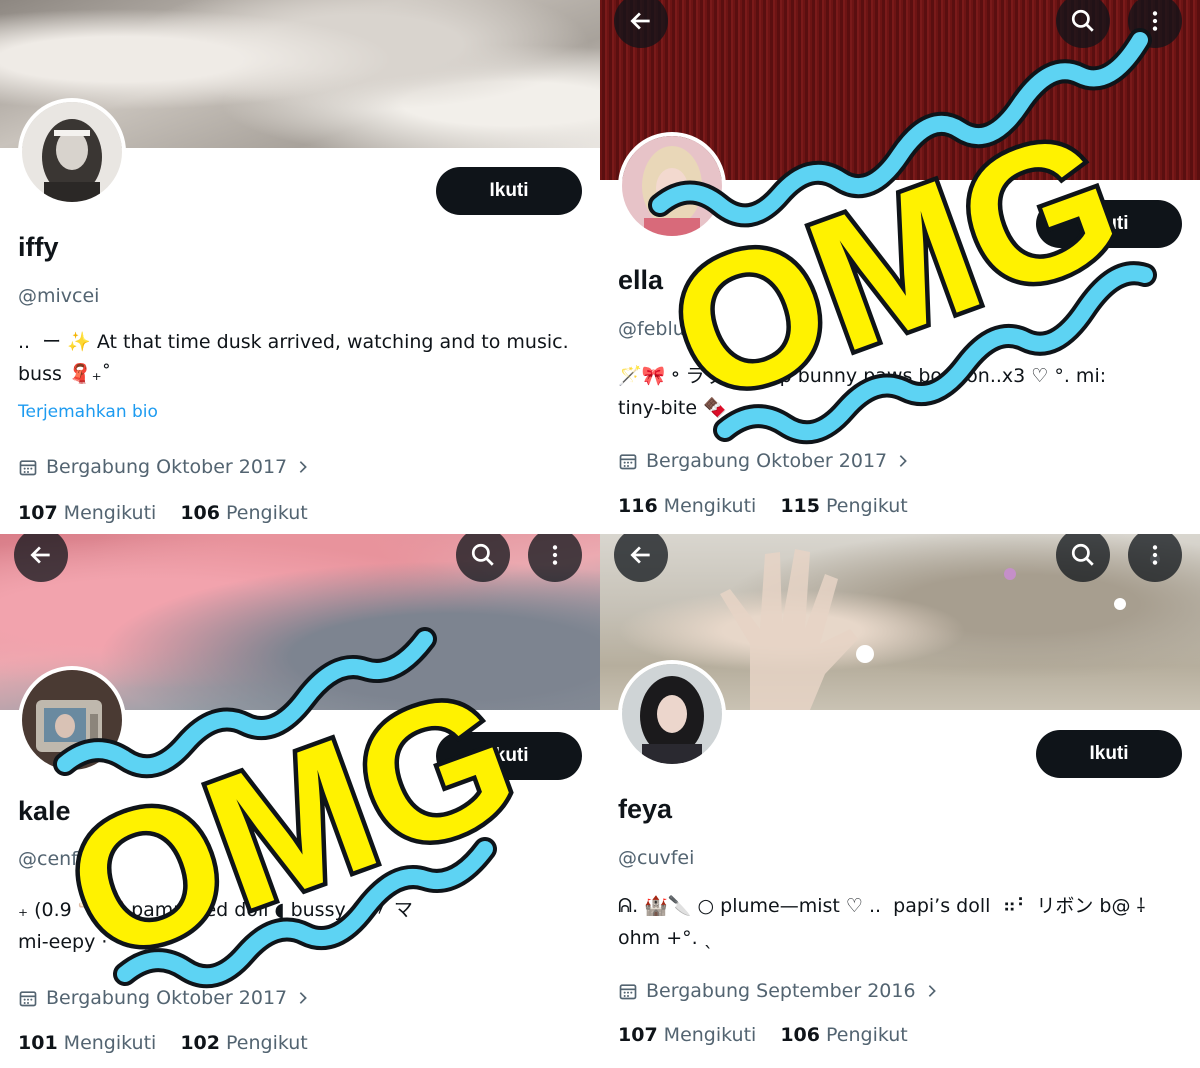 The width and height of the screenshot is (1200, 1068). Describe the element at coordinates (672, 408) in the screenshot. I see `bio-line: tiny-bite 🍫` at that location.